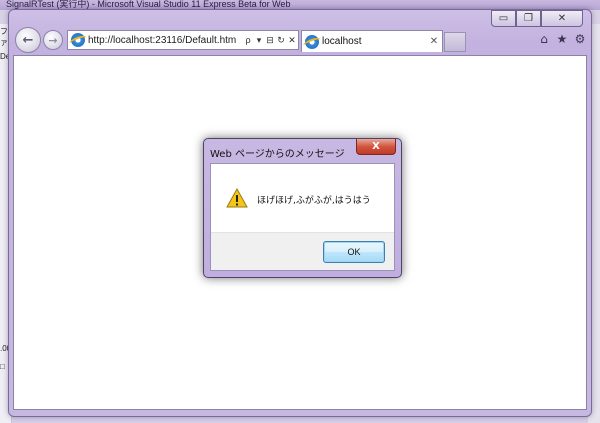 Image resolution: width=600 pixels, height=423 pixels. What do you see at coordinates (503, 18) in the screenshot?
I see `minimize-button: ▭` at bounding box center [503, 18].